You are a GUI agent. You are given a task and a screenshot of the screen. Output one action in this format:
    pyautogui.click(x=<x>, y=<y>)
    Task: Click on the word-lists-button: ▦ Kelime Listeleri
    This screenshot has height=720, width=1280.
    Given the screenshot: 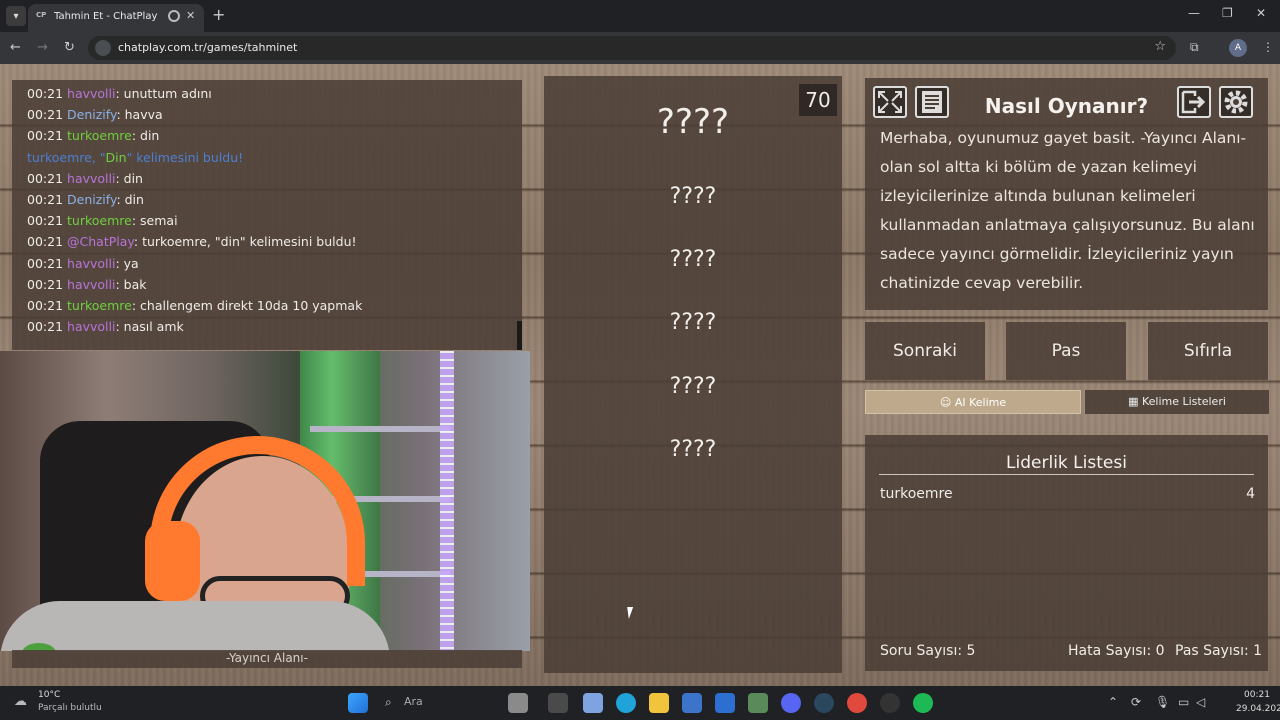 What is the action you would take?
    pyautogui.click(x=1177, y=402)
    